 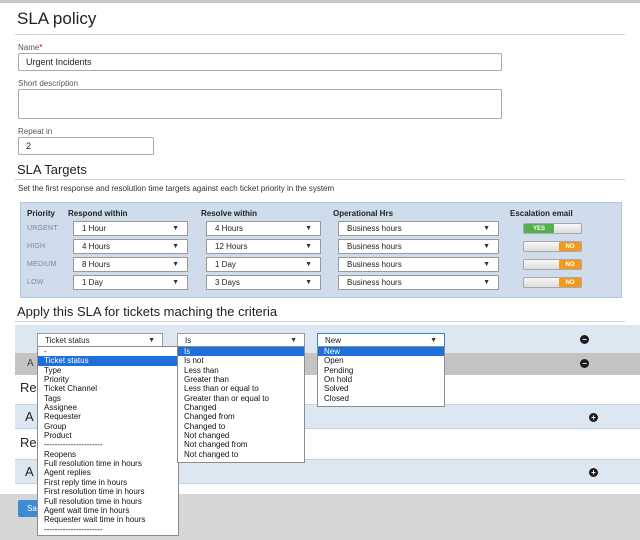 What do you see at coordinates (418, 264) in the screenshot?
I see `hours-select-medium: Business hours ▼` at bounding box center [418, 264].